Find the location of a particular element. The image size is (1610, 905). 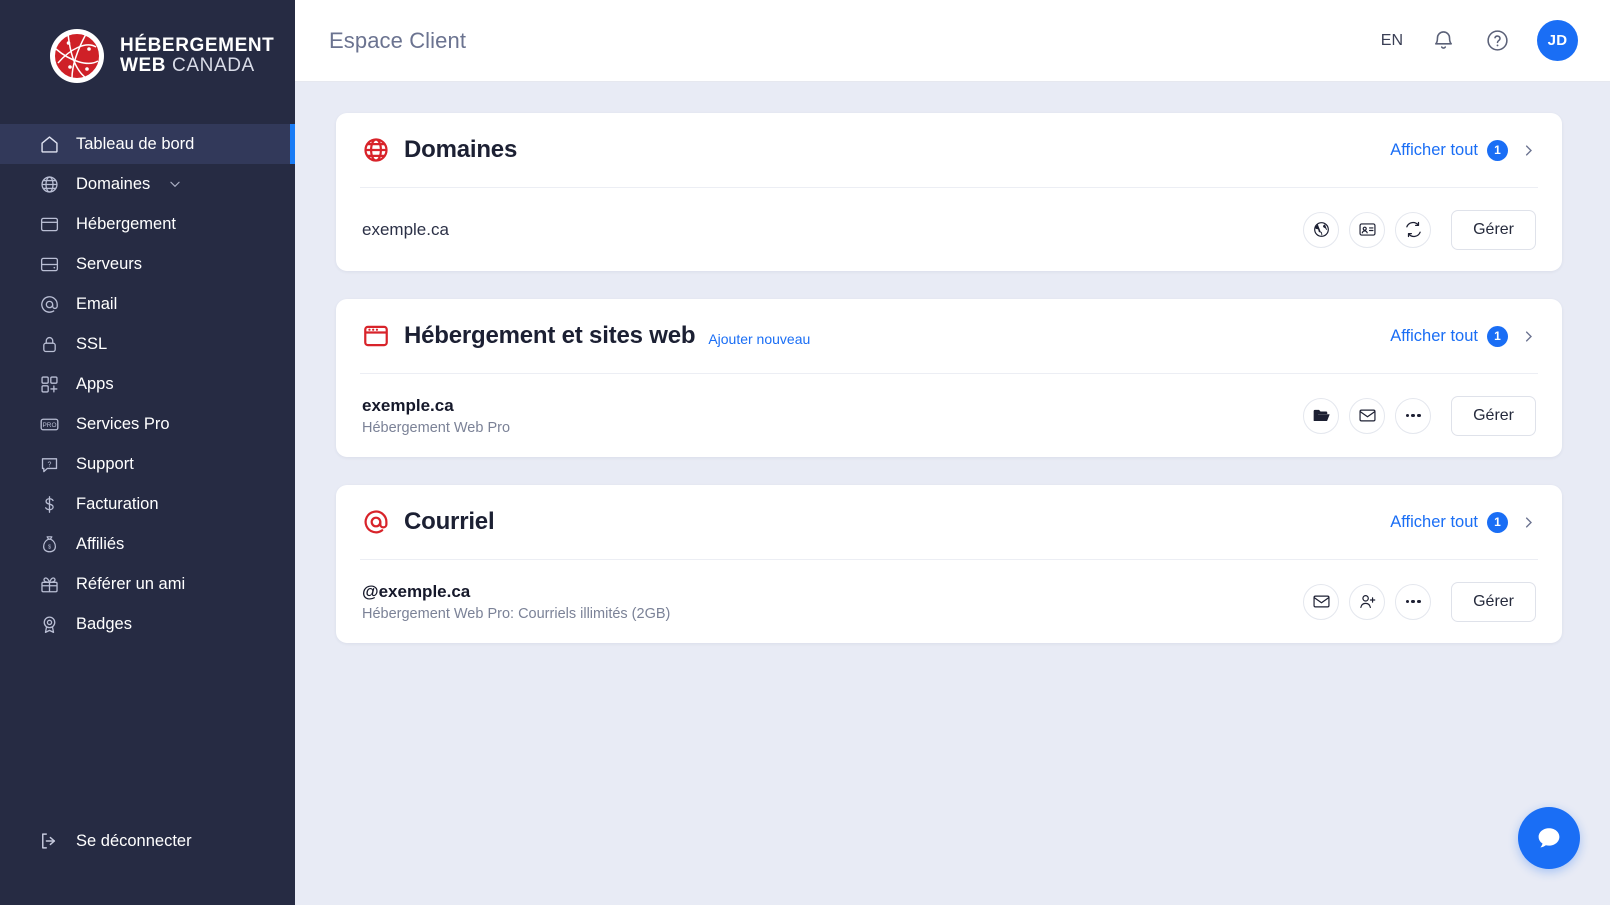

top-bar-actions: EN JD is located at coordinates (1479, 40).